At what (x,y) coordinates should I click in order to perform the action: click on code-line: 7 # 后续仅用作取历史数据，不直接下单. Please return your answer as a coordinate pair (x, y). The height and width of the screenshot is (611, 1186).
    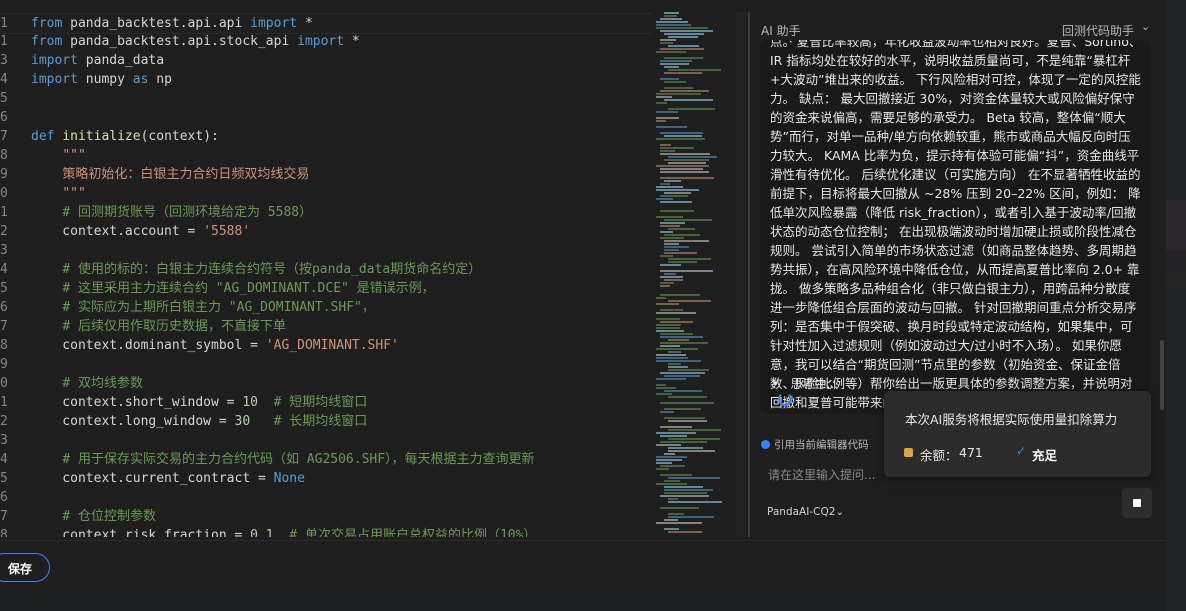
    Looking at the image, I should click on (326, 326).